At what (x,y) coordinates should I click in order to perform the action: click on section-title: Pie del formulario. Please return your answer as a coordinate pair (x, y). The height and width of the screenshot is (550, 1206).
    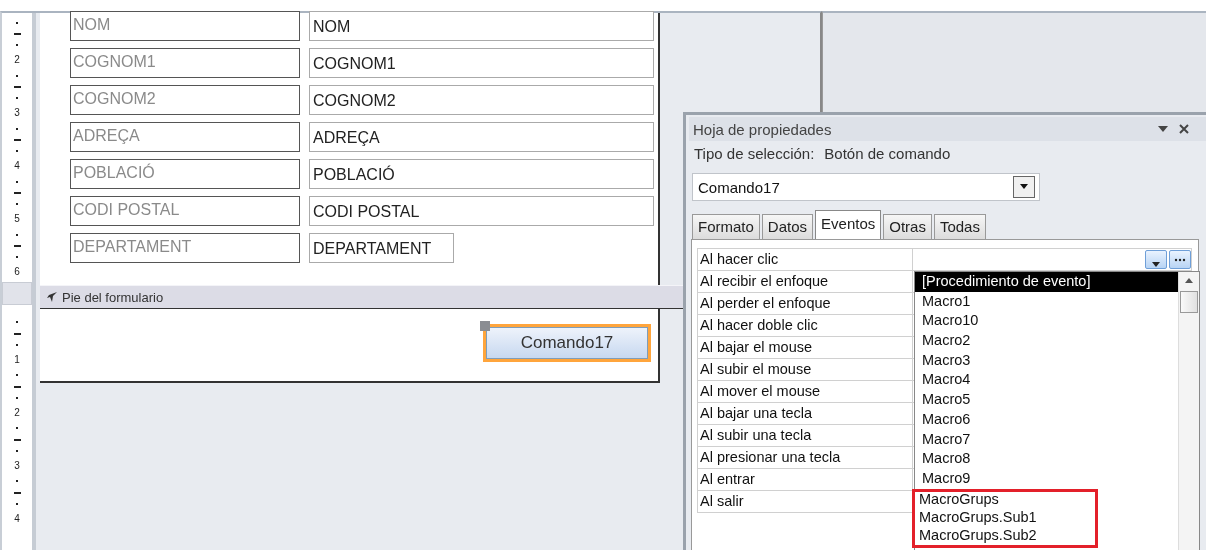
    Looking at the image, I should click on (113, 297).